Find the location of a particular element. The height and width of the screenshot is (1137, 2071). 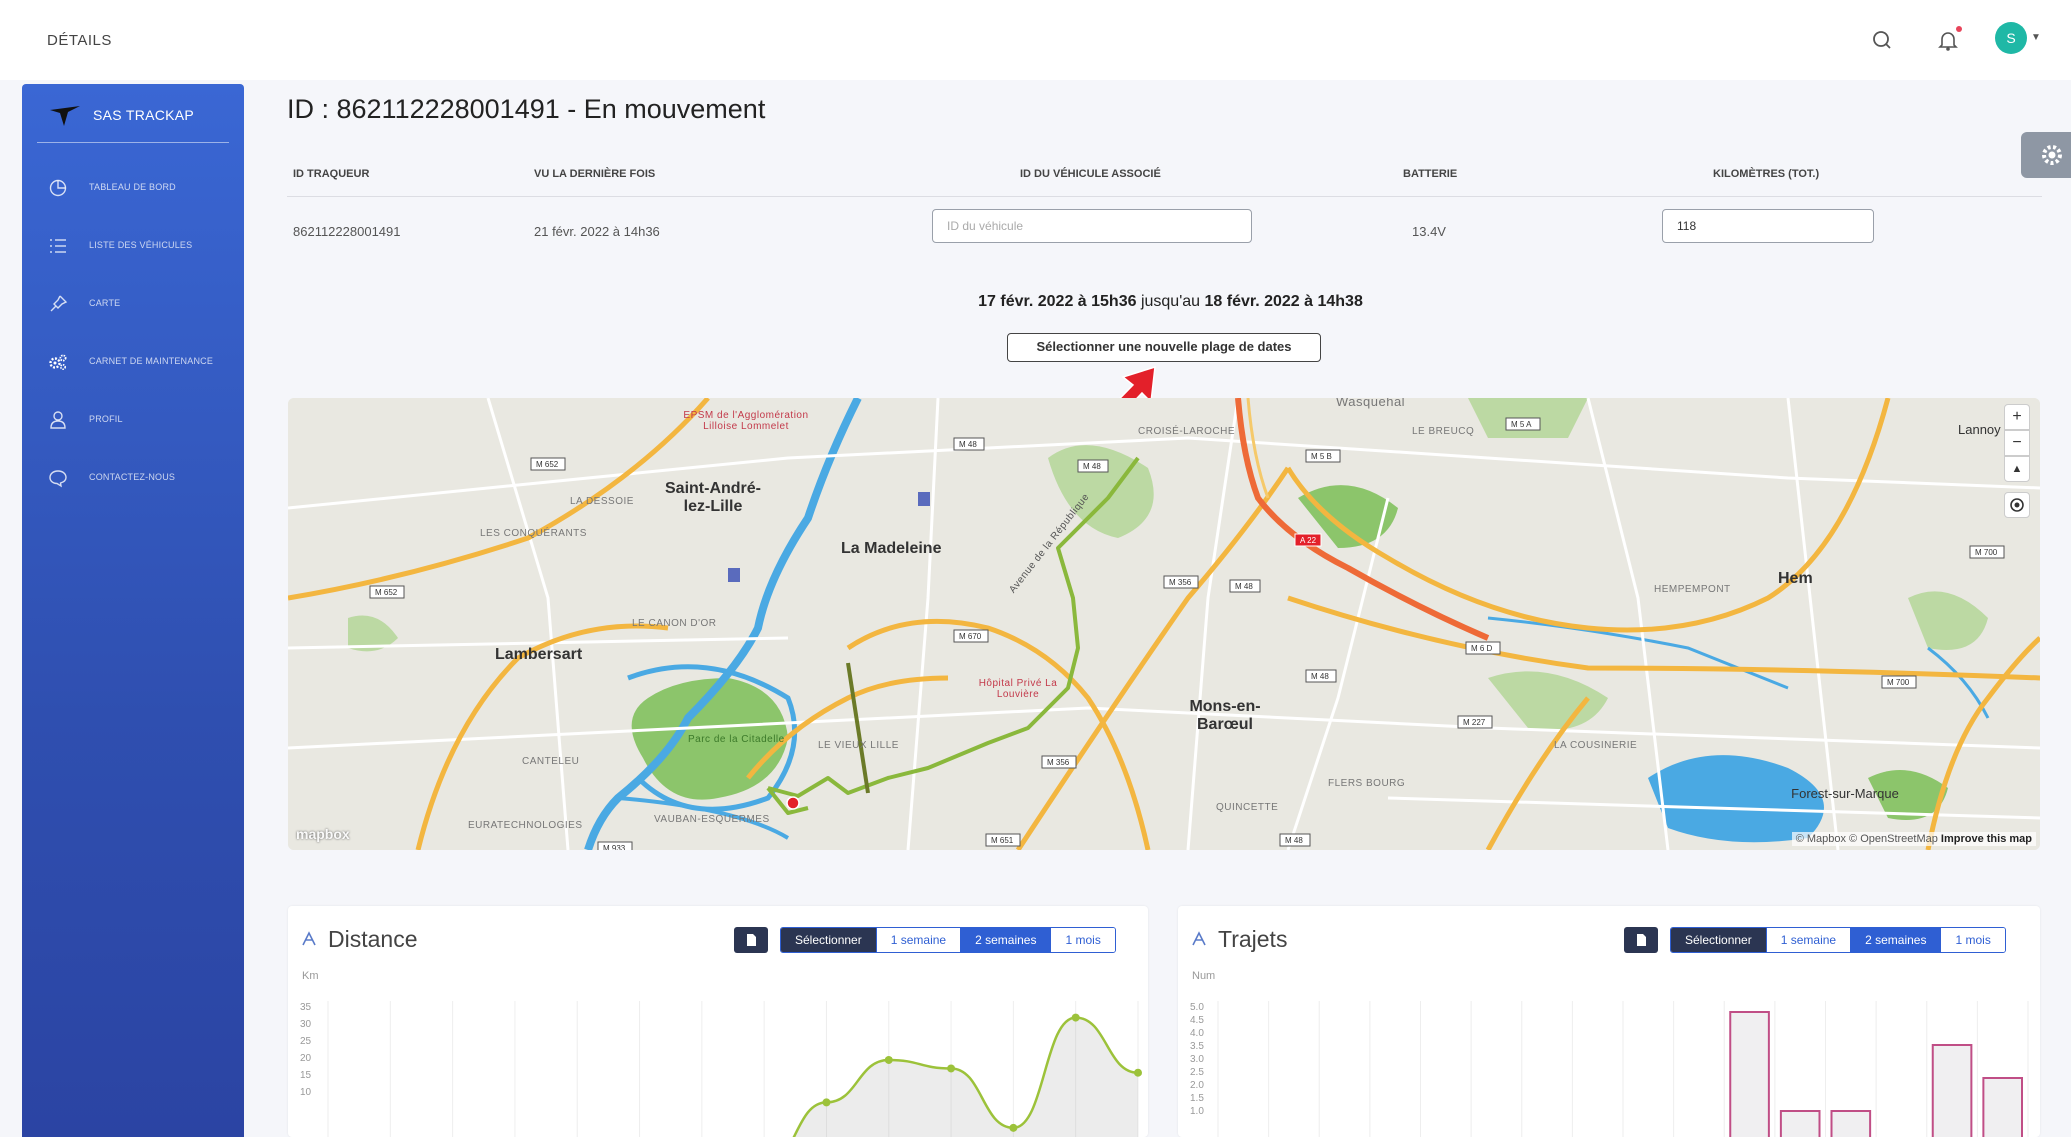

logo-icon is located at coordinates (65, 116).